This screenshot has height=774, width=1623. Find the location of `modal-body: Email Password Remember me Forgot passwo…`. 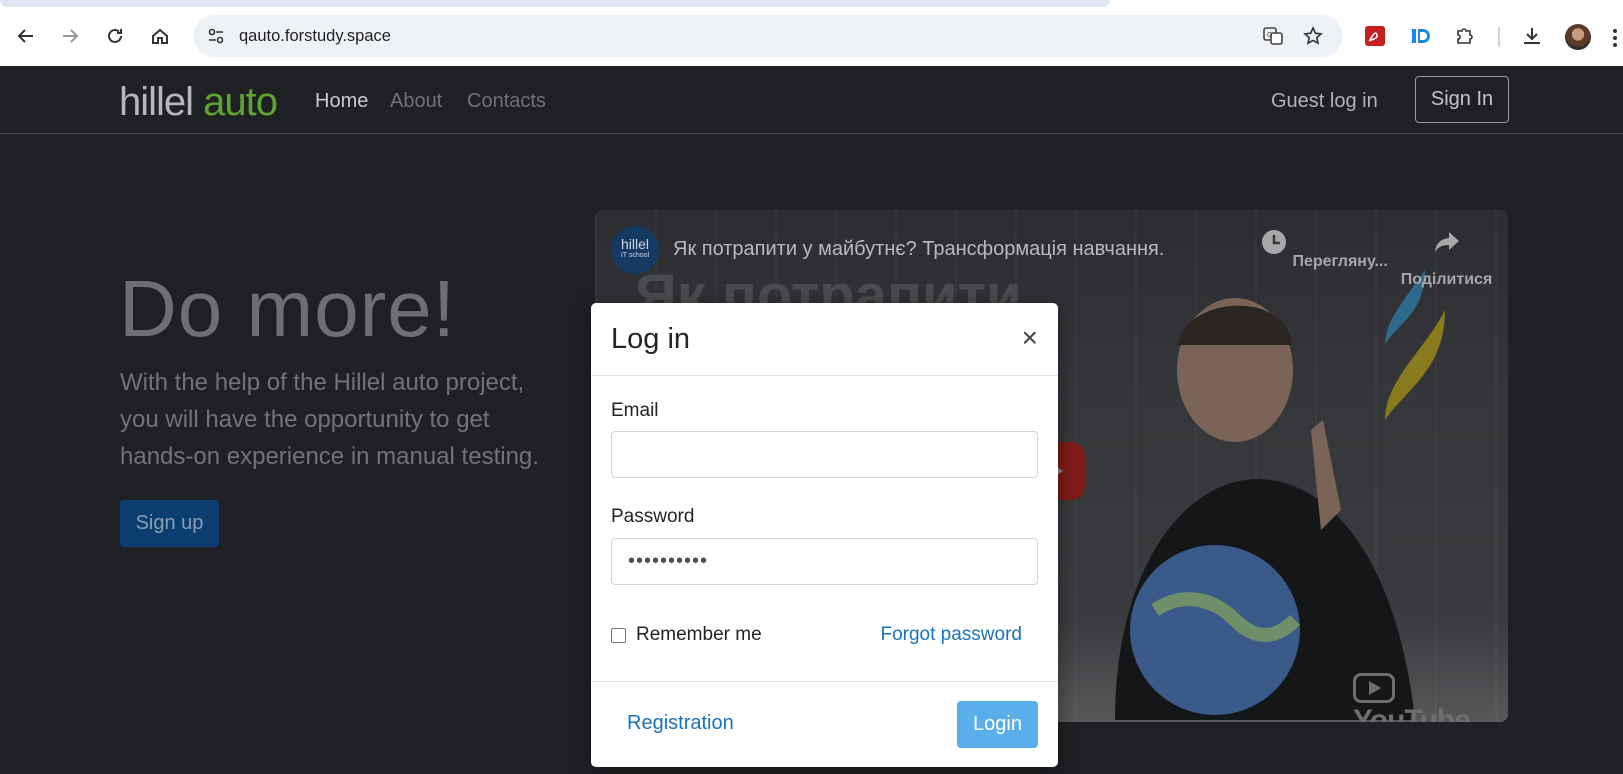

modal-body: Email Password Remember me Forgot passwo… is located at coordinates (824, 529).